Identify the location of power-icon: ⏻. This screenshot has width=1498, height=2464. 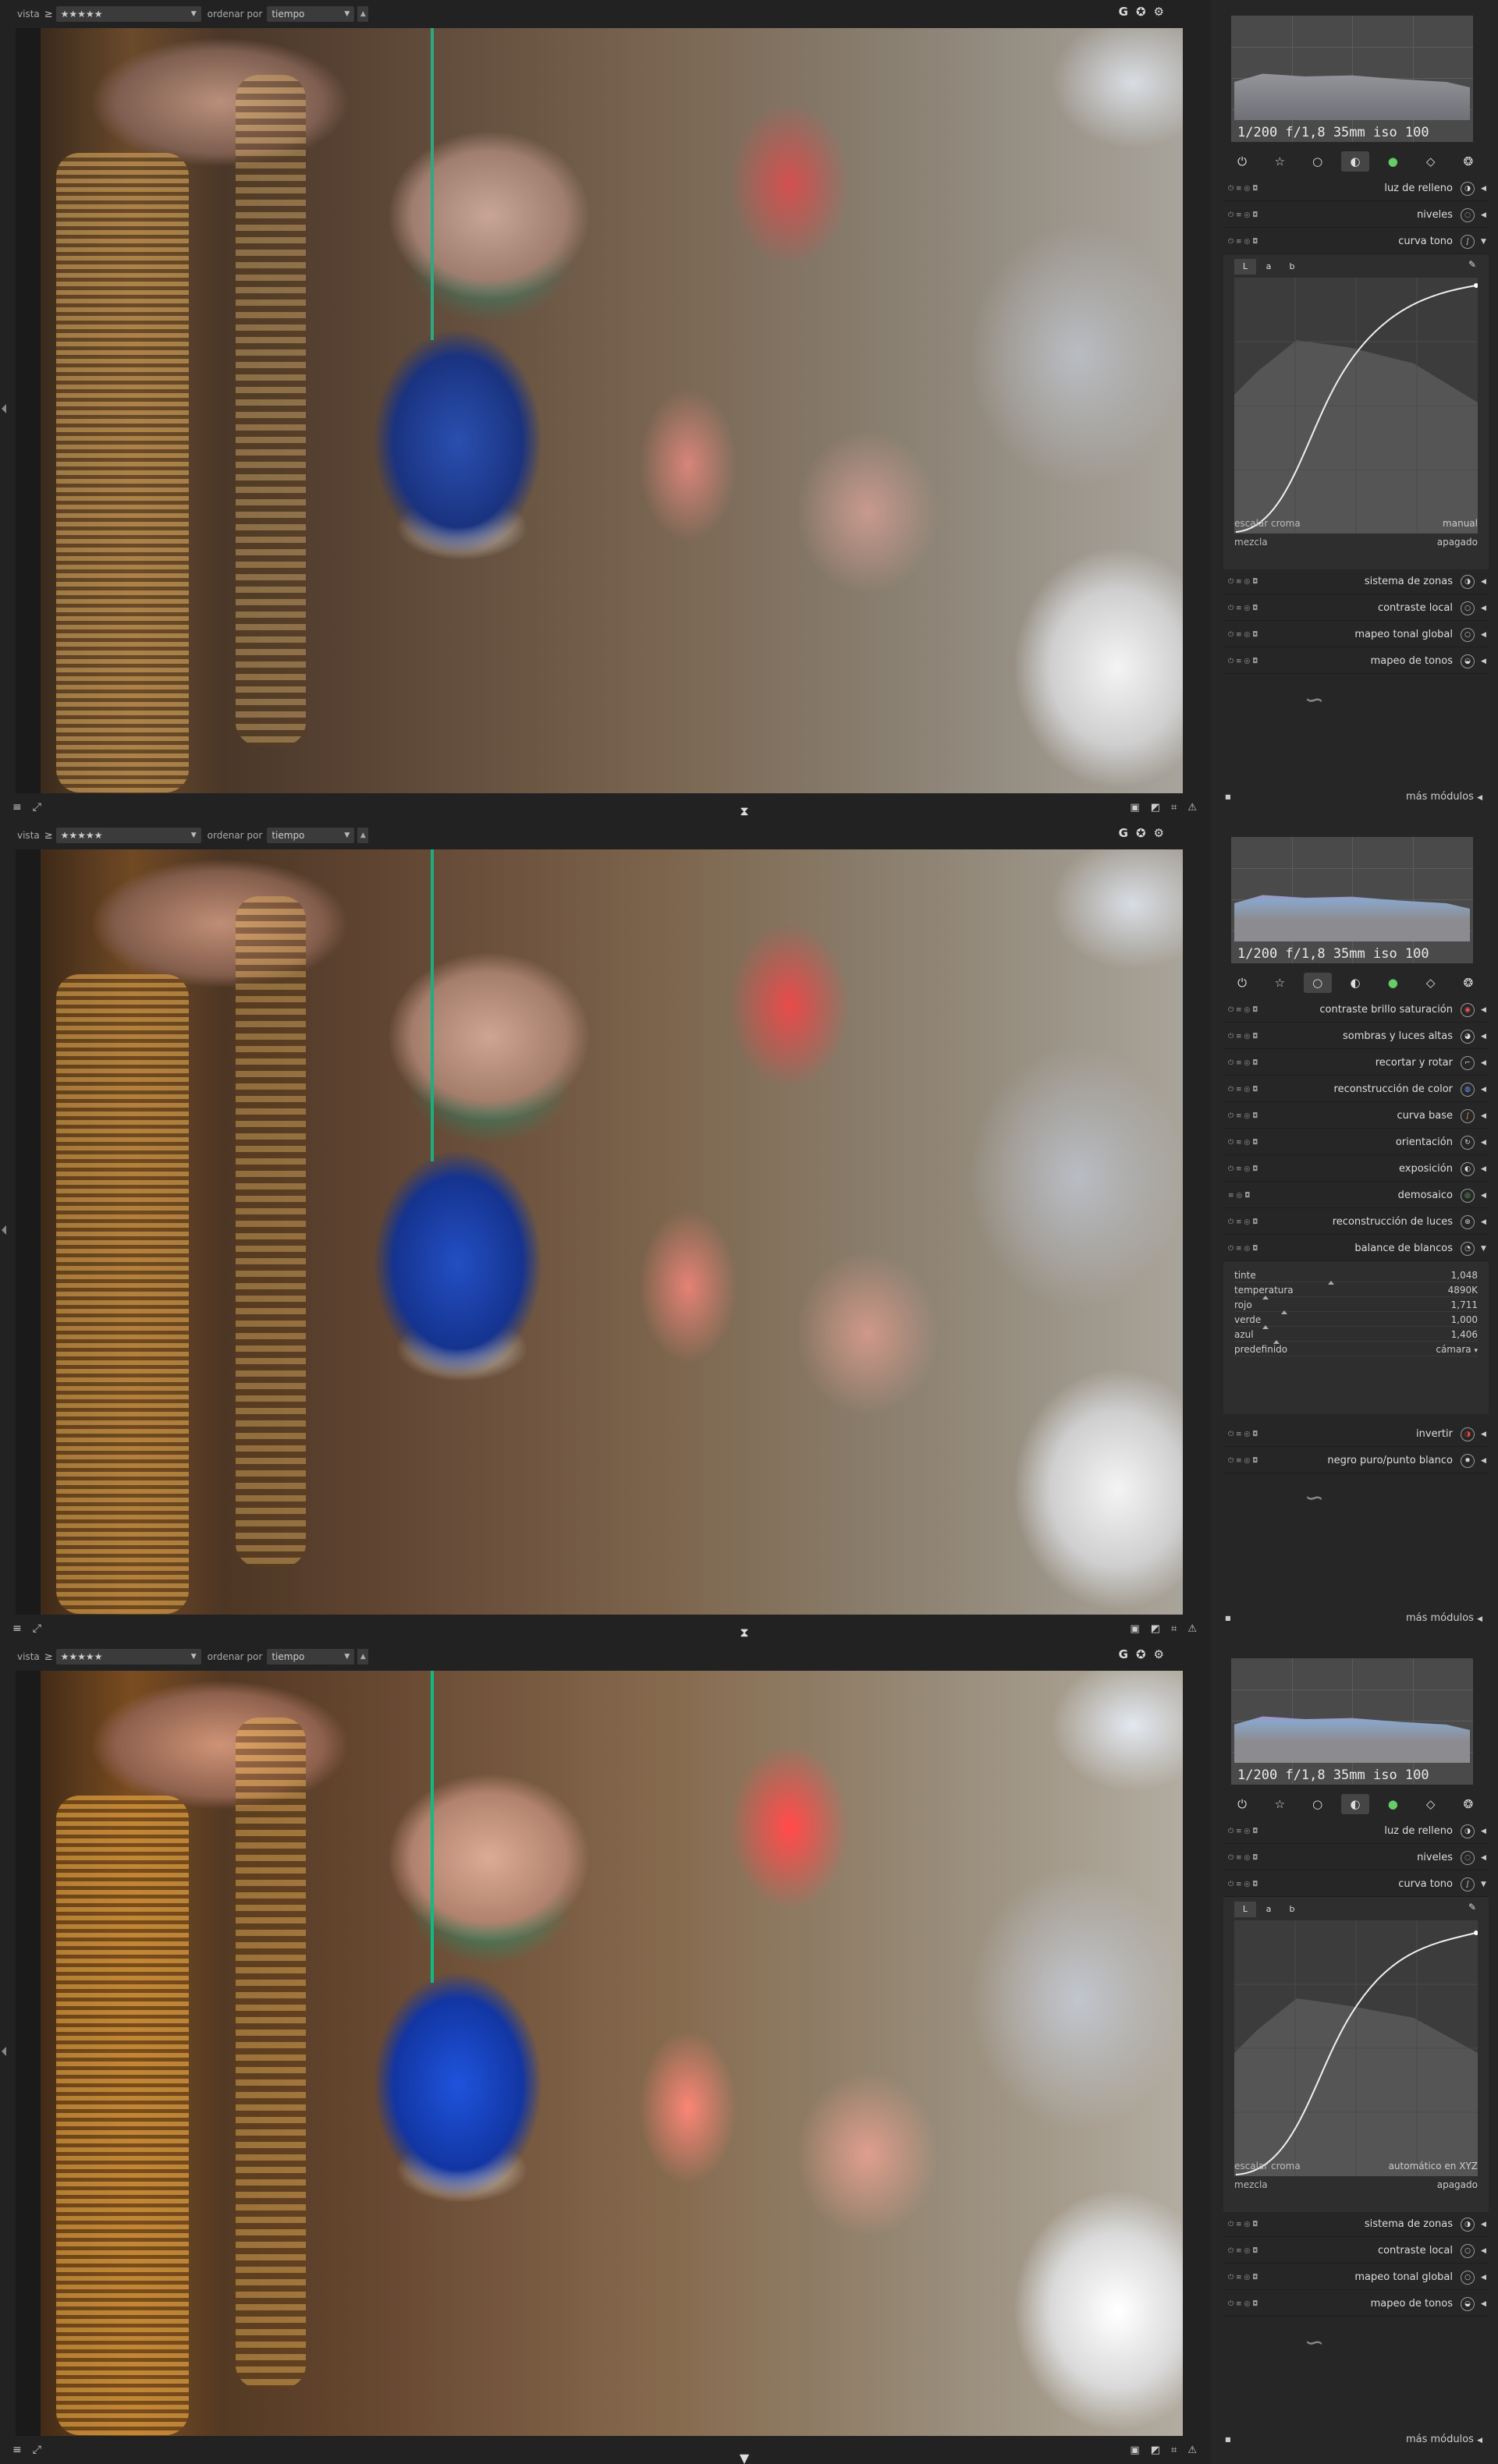
(1242, 1804).